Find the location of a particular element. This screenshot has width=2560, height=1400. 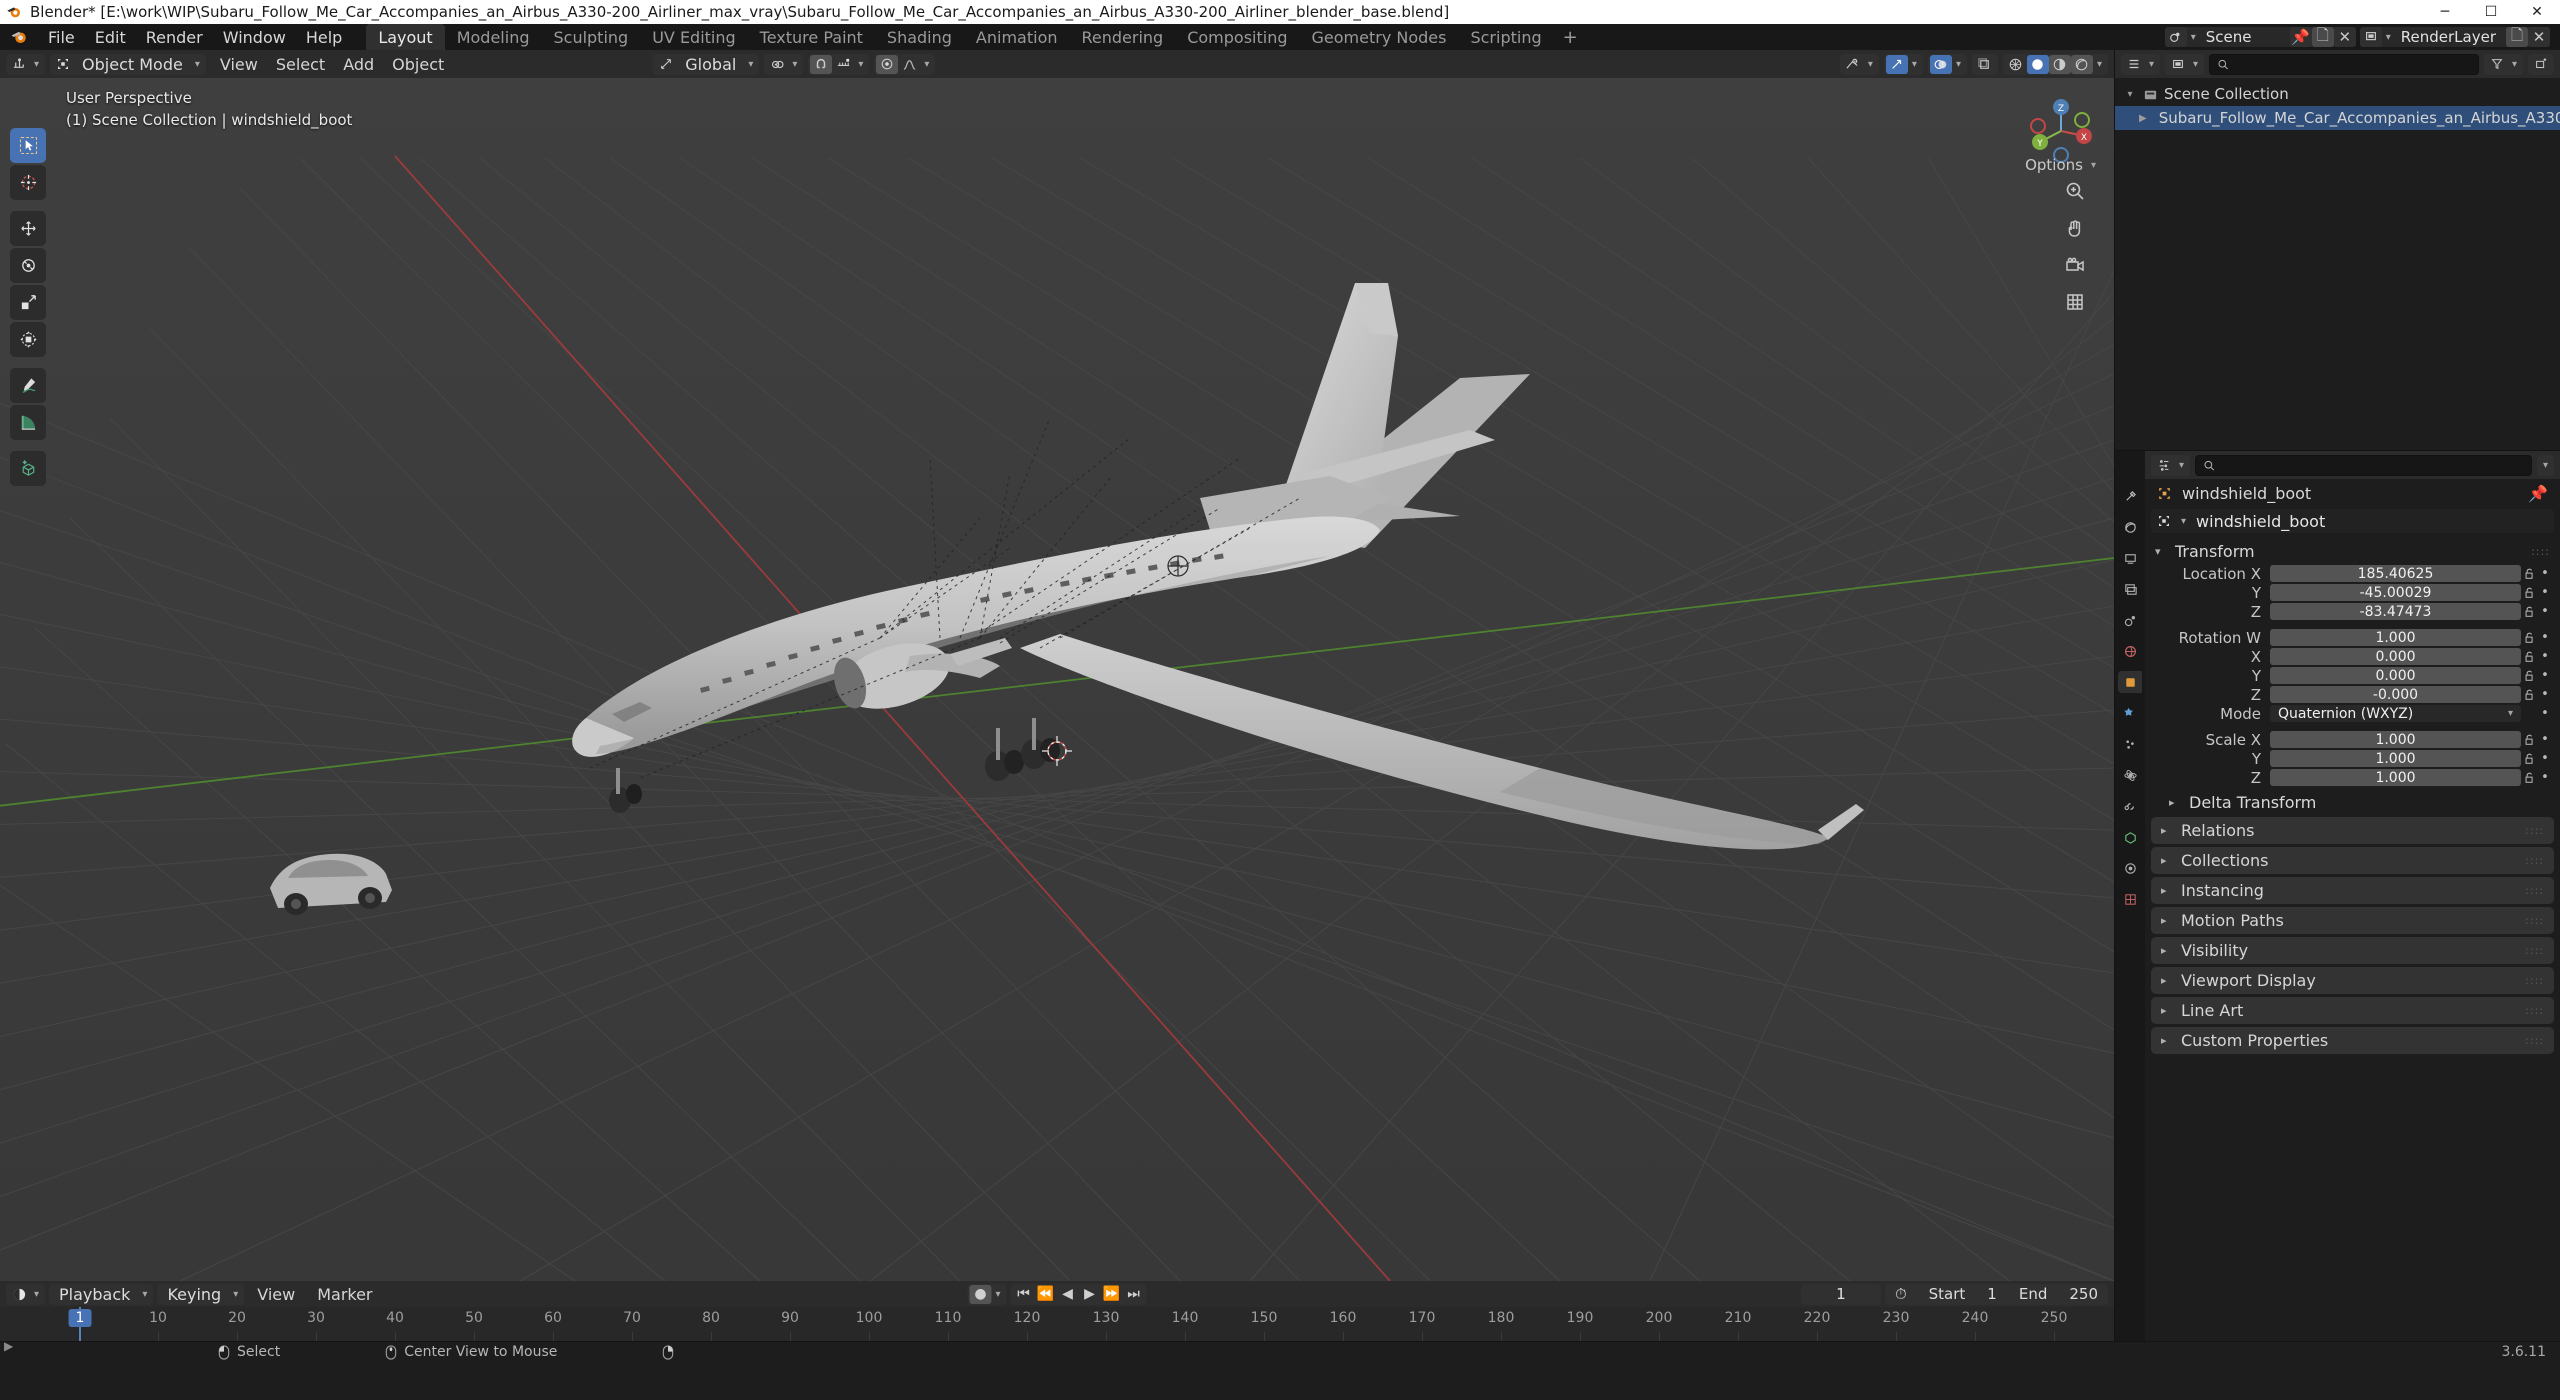

rotation-0-field: 1.000 is located at coordinates (2395, 637).